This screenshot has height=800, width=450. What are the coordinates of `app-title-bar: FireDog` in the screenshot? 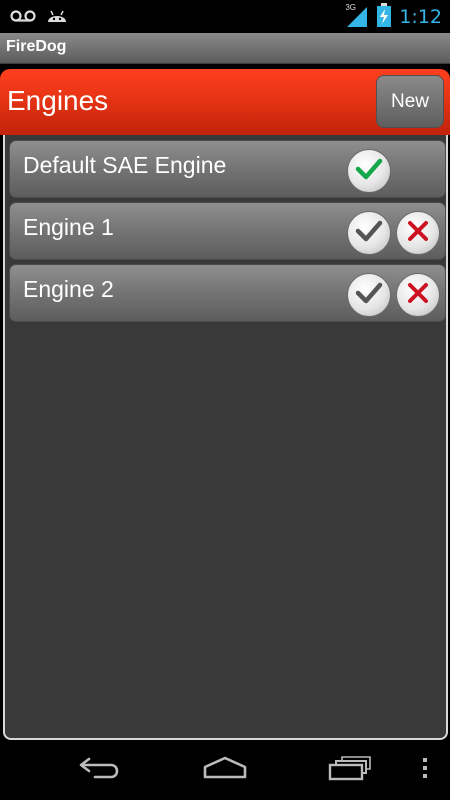 It's located at (225, 48).